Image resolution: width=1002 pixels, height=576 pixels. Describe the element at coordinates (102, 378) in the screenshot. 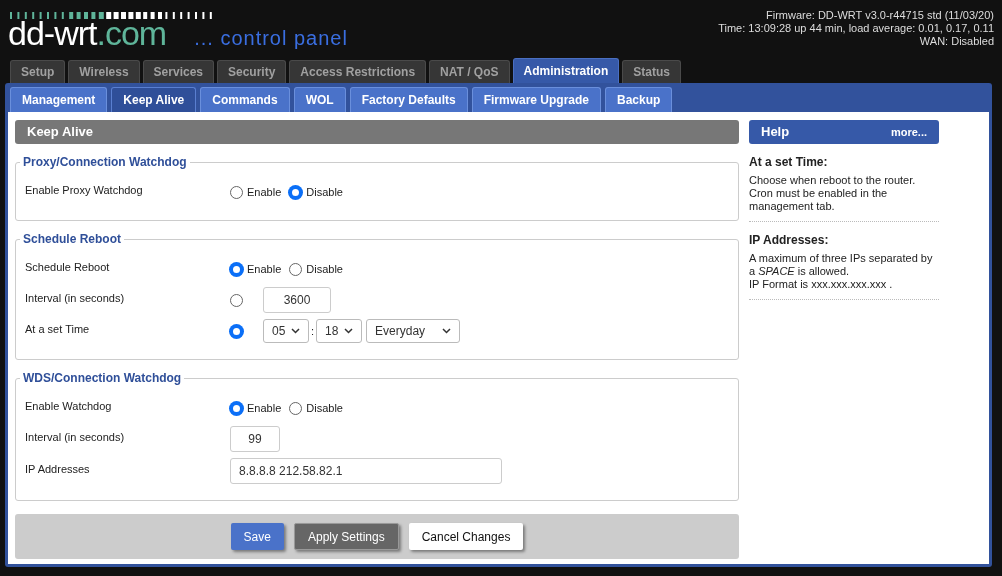

I see `section-legend: WDS/Connection Watchdog` at that location.